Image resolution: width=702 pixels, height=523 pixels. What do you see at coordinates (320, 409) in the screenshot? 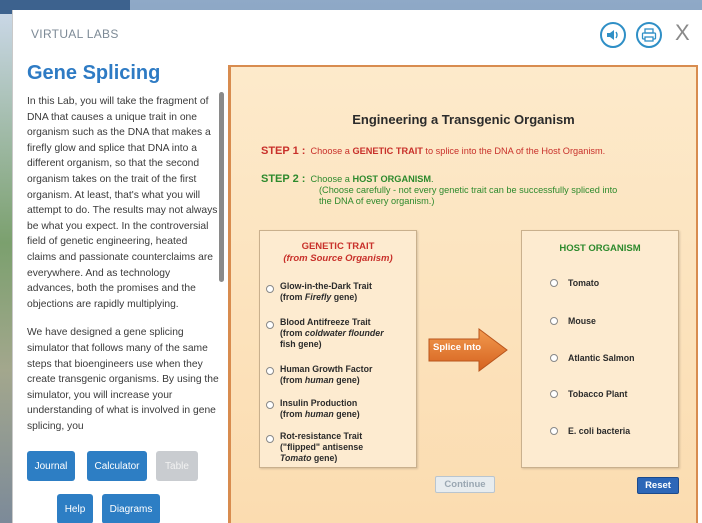
I see `trait-option-insulin: Insulin Production (from human gene)` at bounding box center [320, 409].